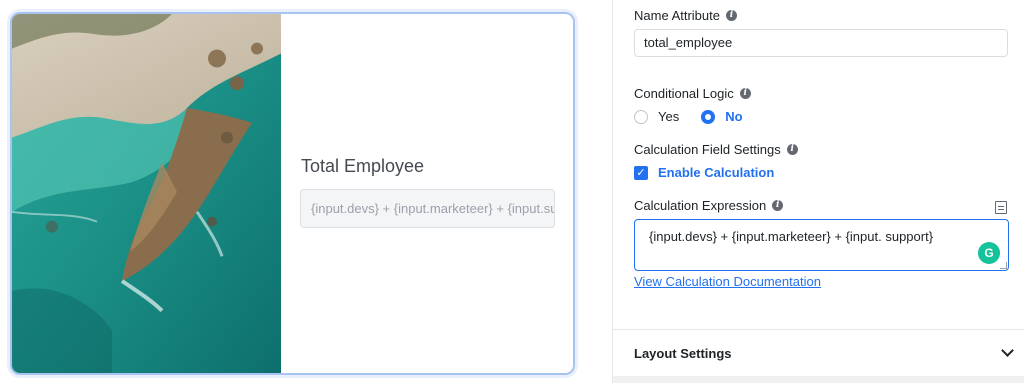 The height and width of the screenshot is (383, 1024). I want to click on radio-no, so click(708, 116).